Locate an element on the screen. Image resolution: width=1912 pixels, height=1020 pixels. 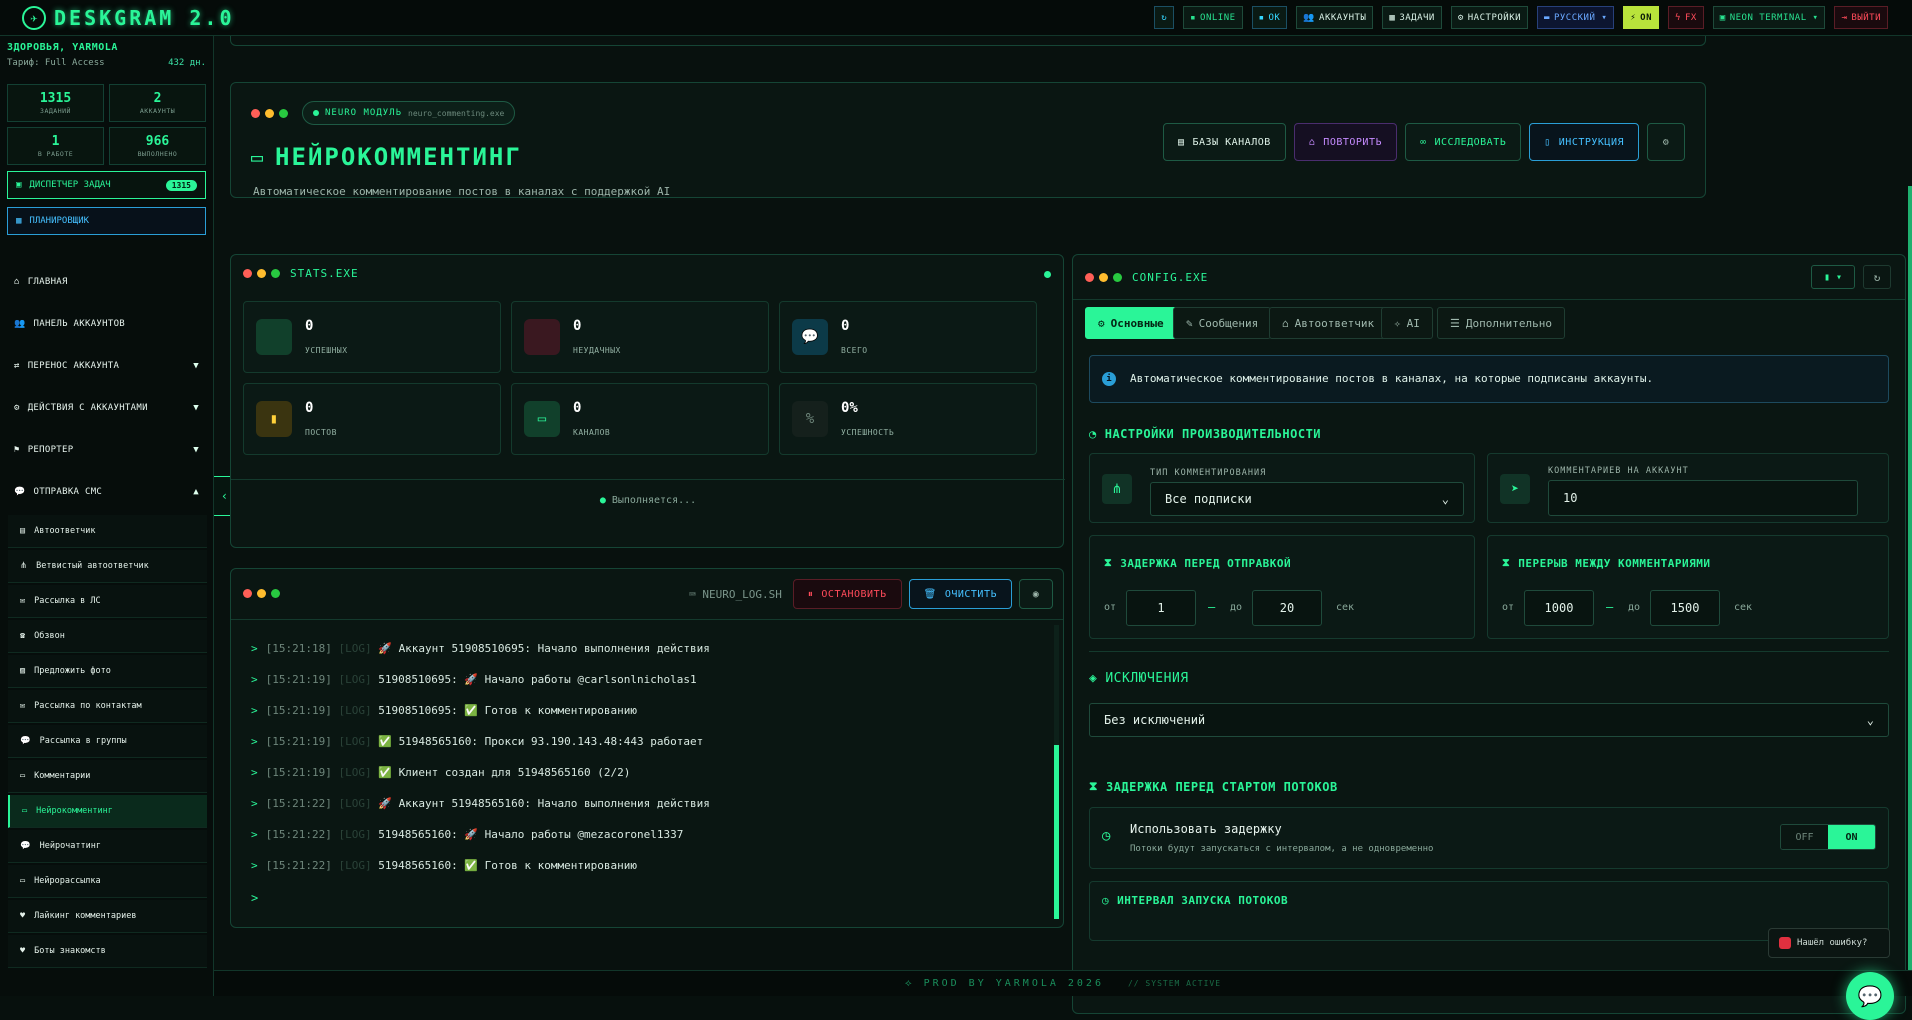
clear-button: 🗑 ОЧИСТИТЬ is located at coordinates (960, 594).